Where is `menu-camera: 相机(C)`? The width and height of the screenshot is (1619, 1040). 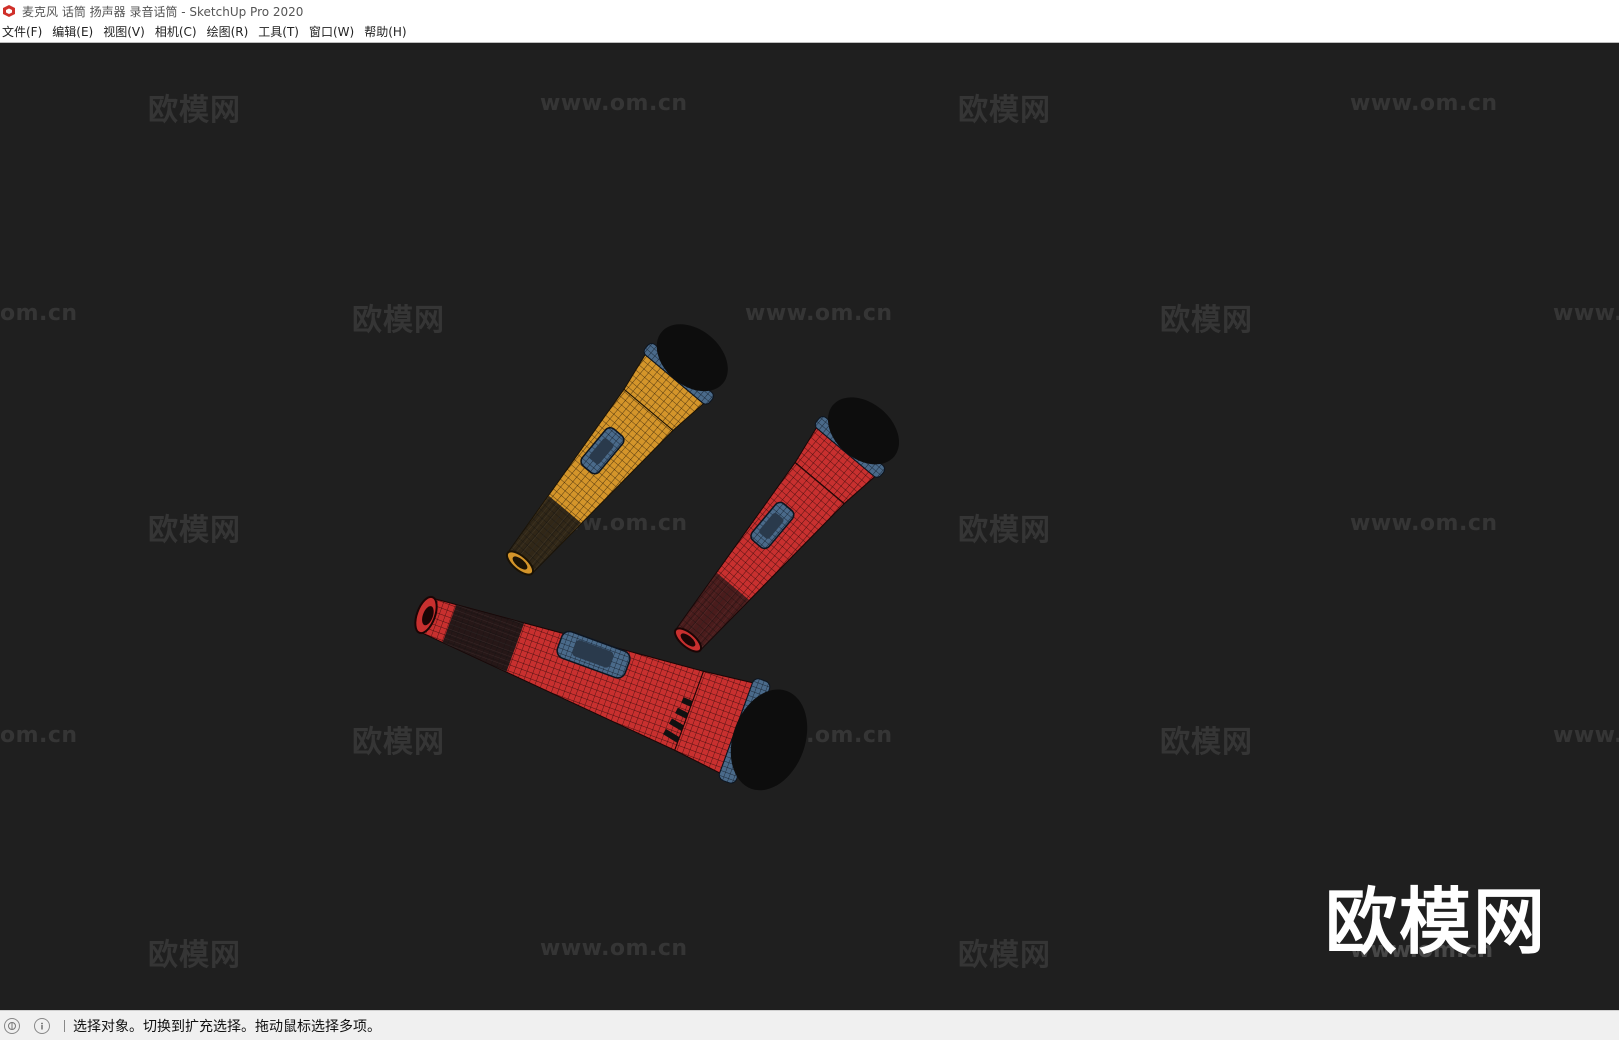 menu-camera: 相机(C) is located at coordinates (178, 32).